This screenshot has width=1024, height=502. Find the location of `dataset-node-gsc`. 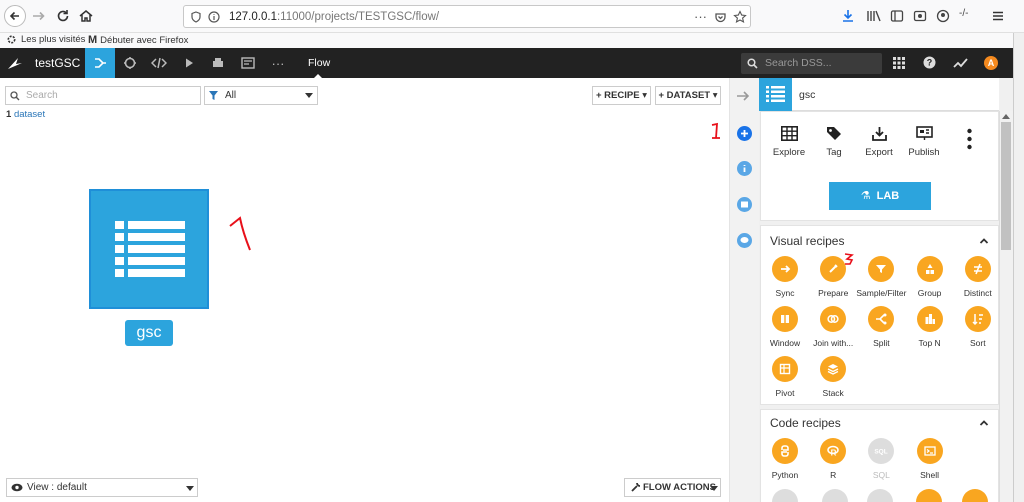

dataset-node-gsc is located at coordinates (149, 249).